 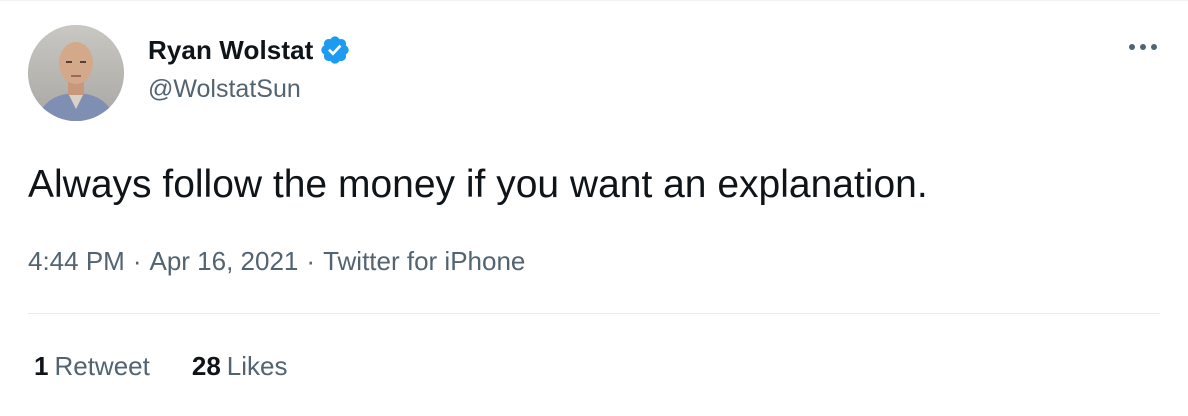 I want to click on avatar, so click(x=76, y=73).